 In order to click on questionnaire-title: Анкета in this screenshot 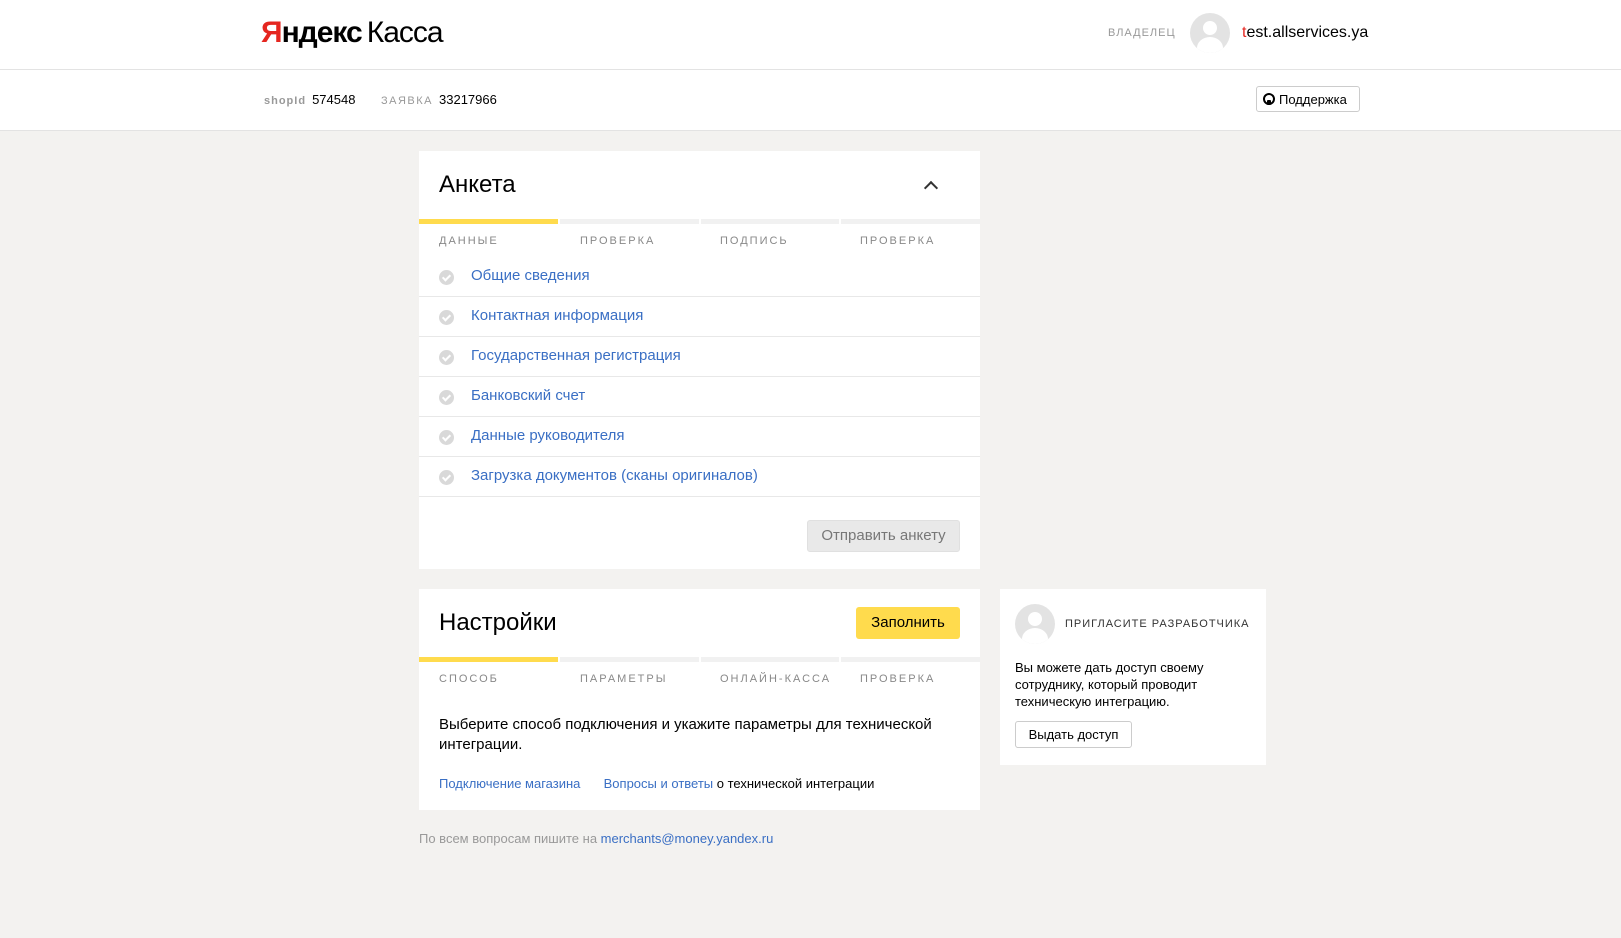, I will do `click(477, 184)`.